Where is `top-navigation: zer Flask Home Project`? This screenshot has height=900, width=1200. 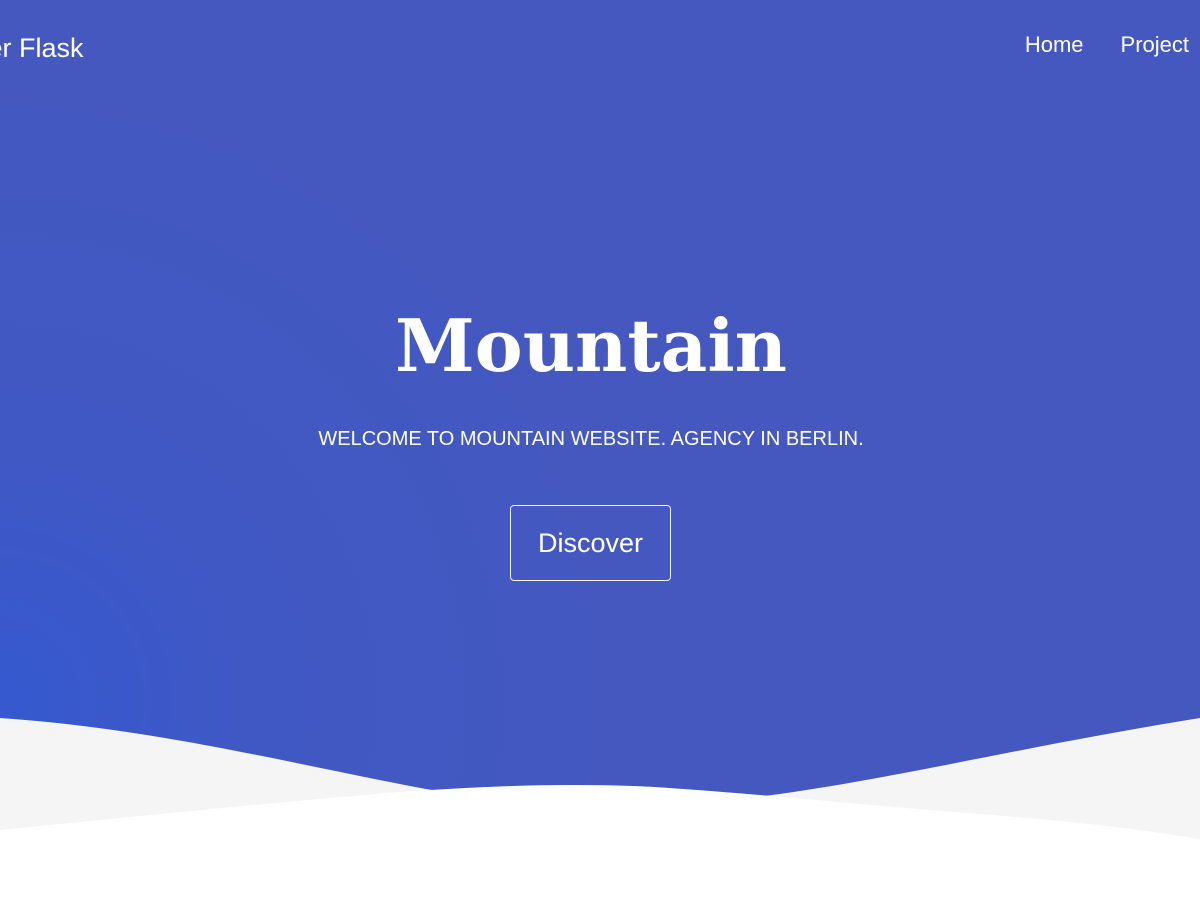
top-navigation: zer Flask Home Project is located at coordinates (600, 48).